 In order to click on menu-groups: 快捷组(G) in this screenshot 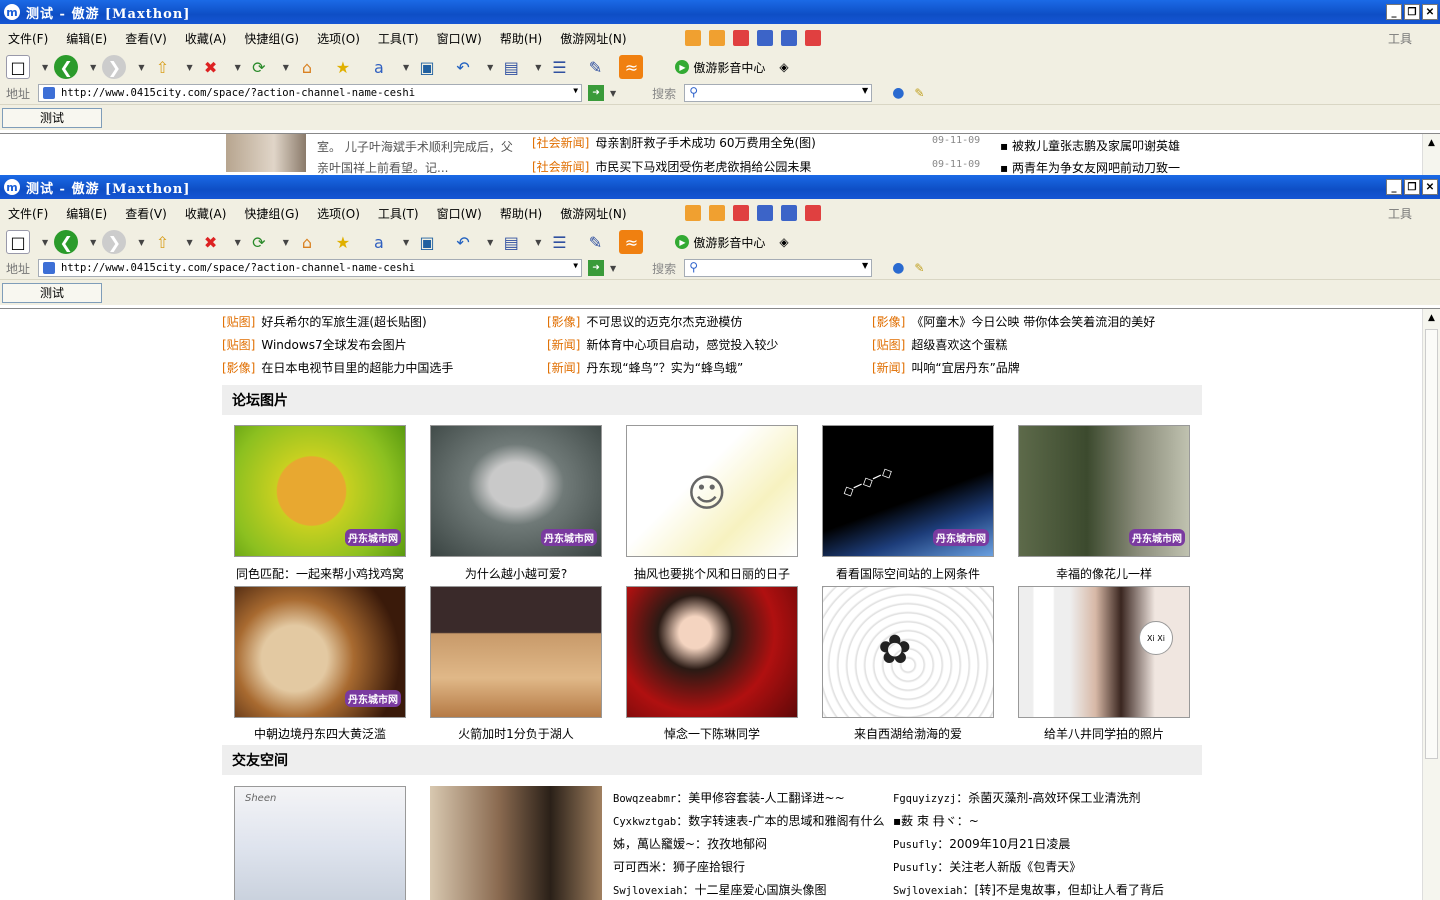, I will do `click(271, 213)`.